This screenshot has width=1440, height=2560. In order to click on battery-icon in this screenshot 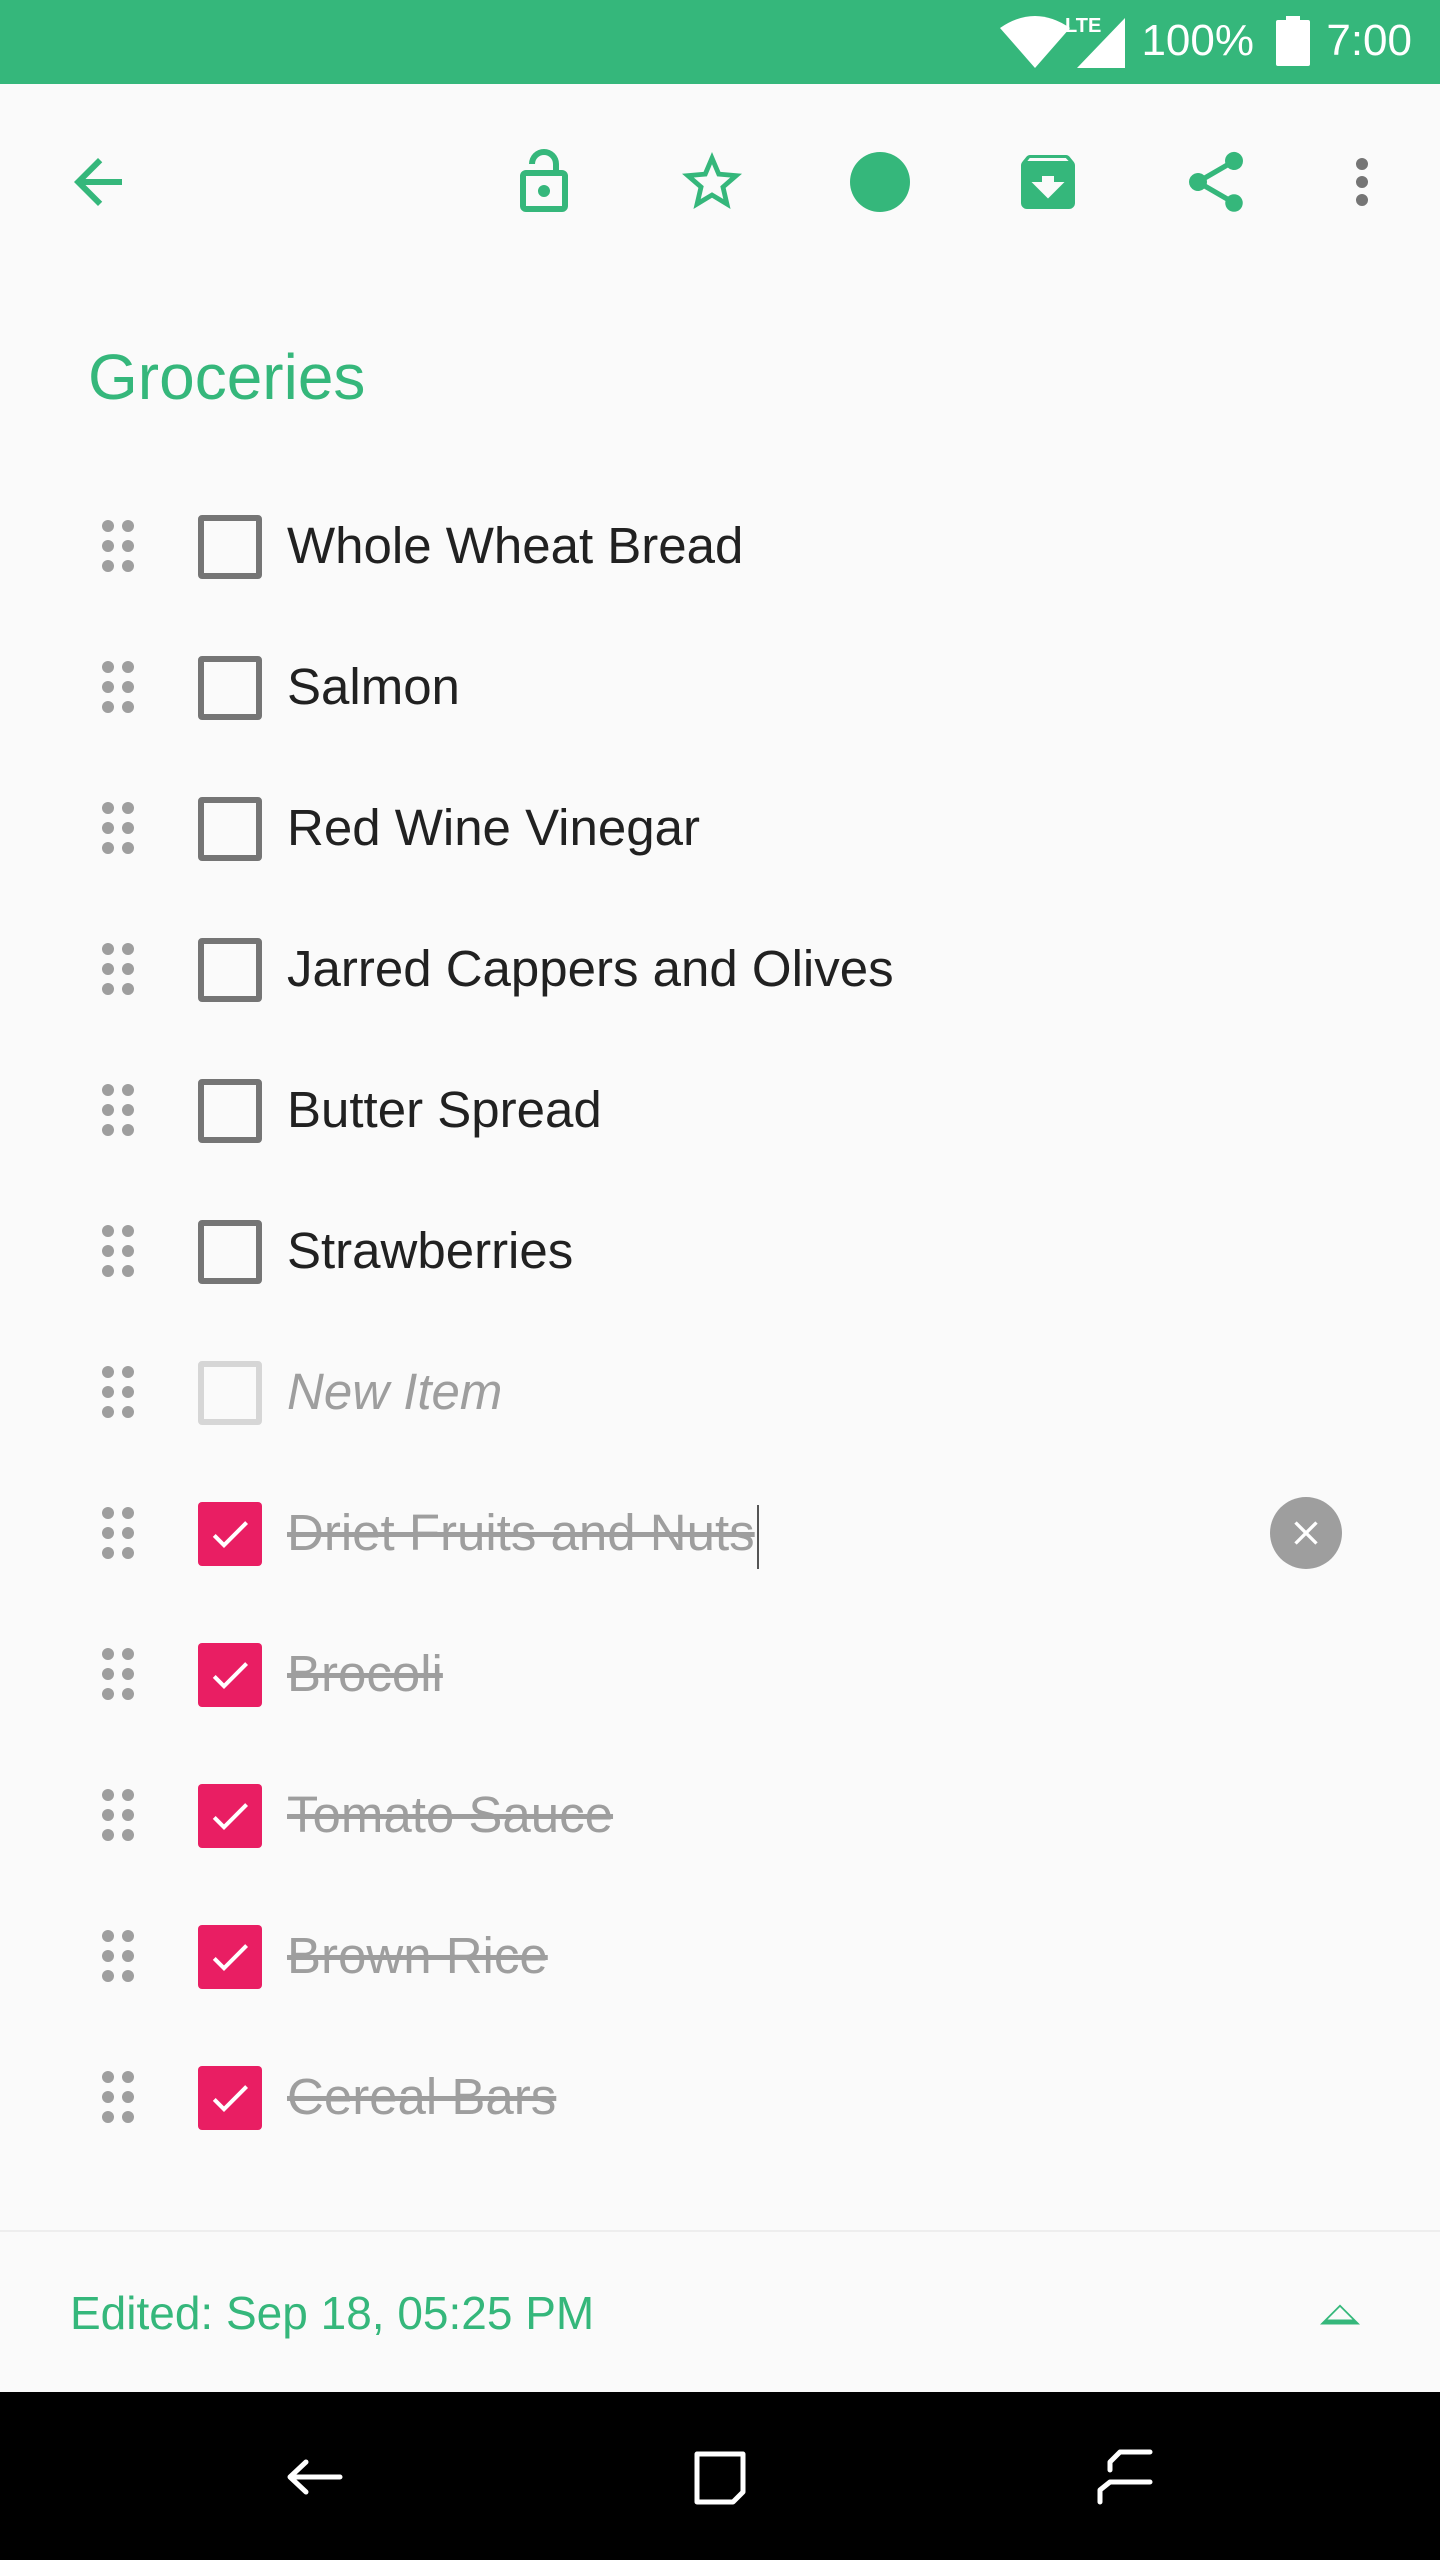, I will do `click(1293, 41)`.